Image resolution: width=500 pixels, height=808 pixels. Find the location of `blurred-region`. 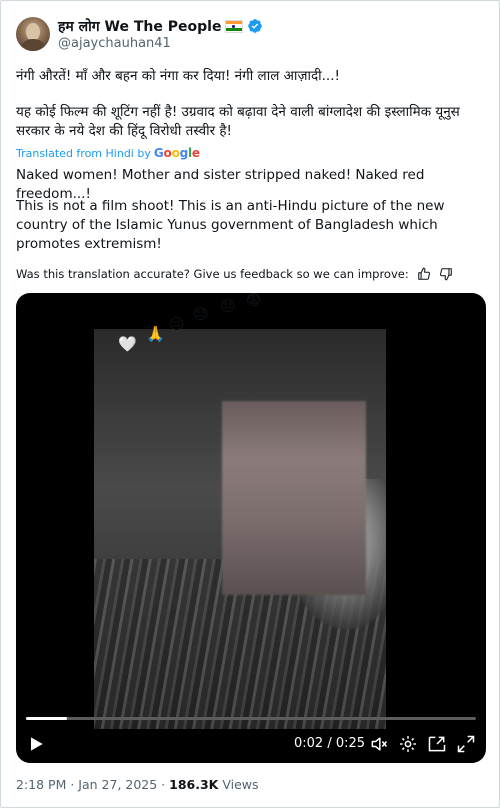

blurred-region is located at coordinates (294, 498).